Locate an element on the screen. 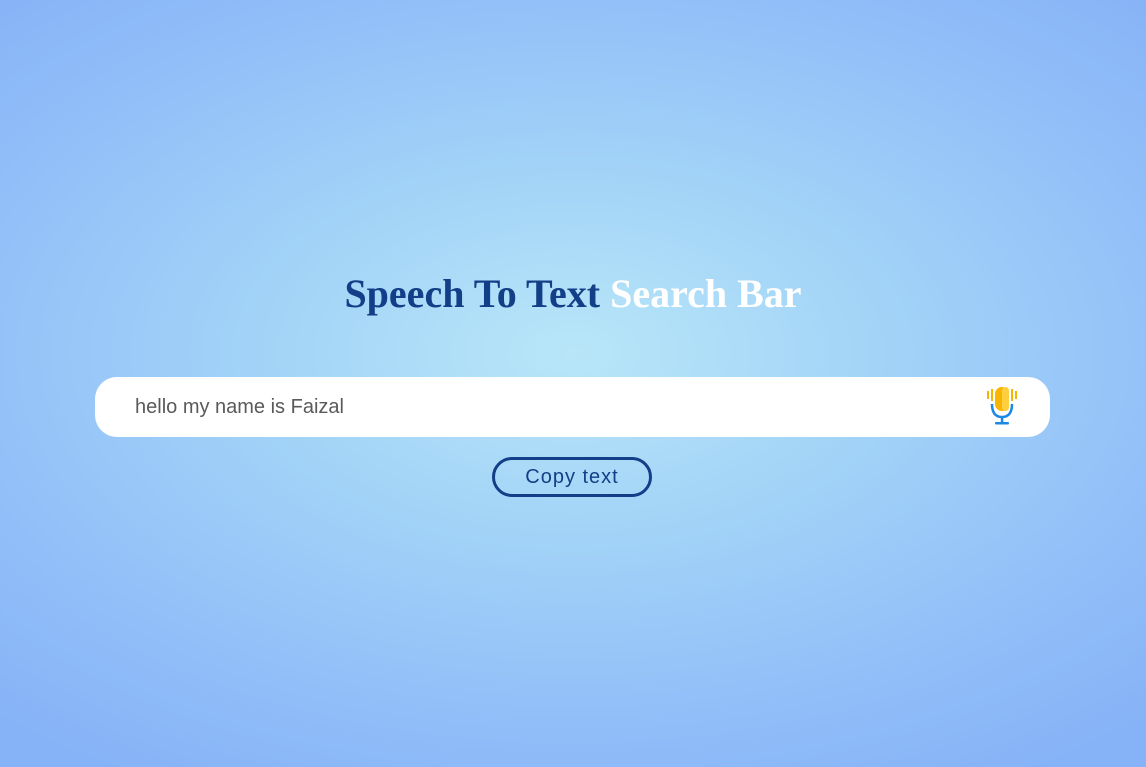 Image resolution: width=1146 pixels, height=767 pixels. microphone-icon is located at coordinates (1002, 406).